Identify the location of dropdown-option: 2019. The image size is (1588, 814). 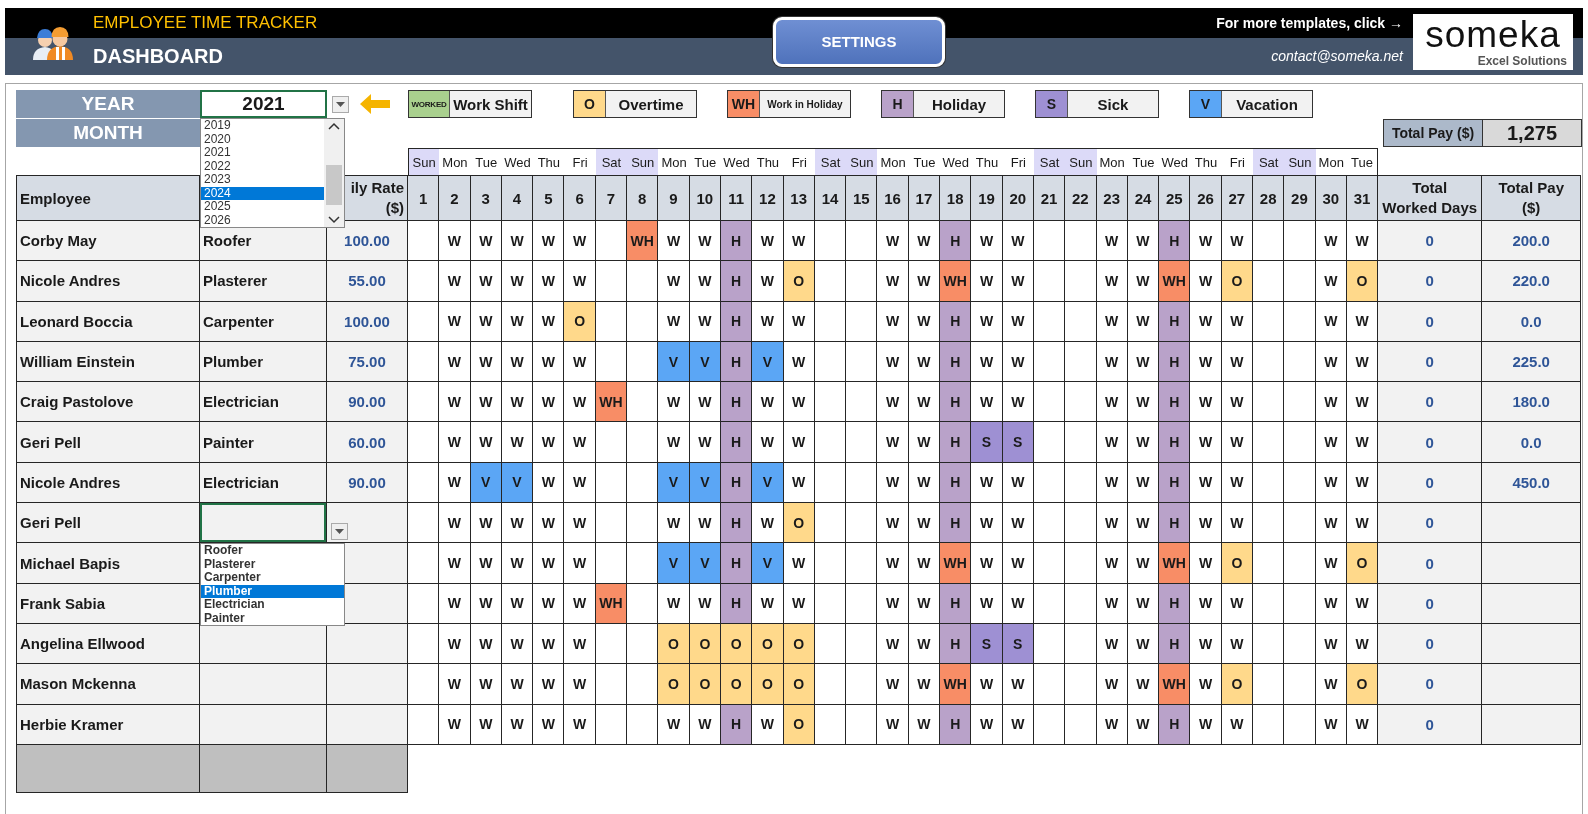
(262, 126).